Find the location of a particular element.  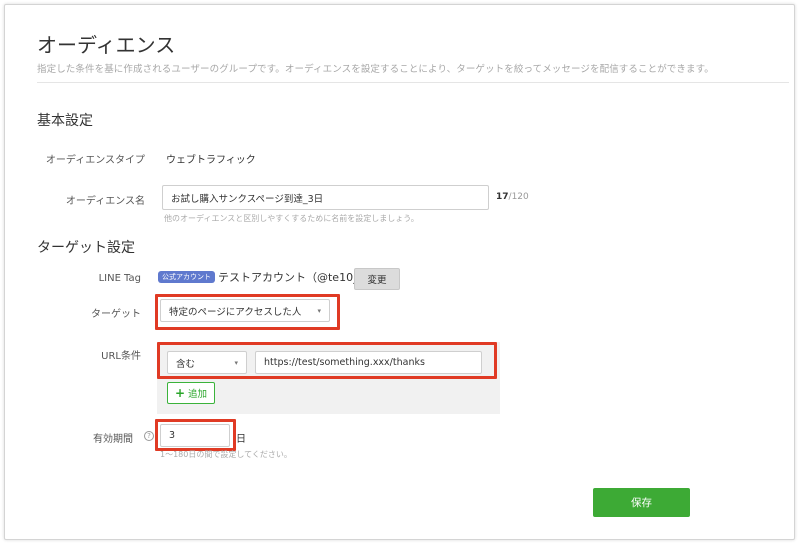

add-url-button: + 追加 is located at coordinates (191, 393).